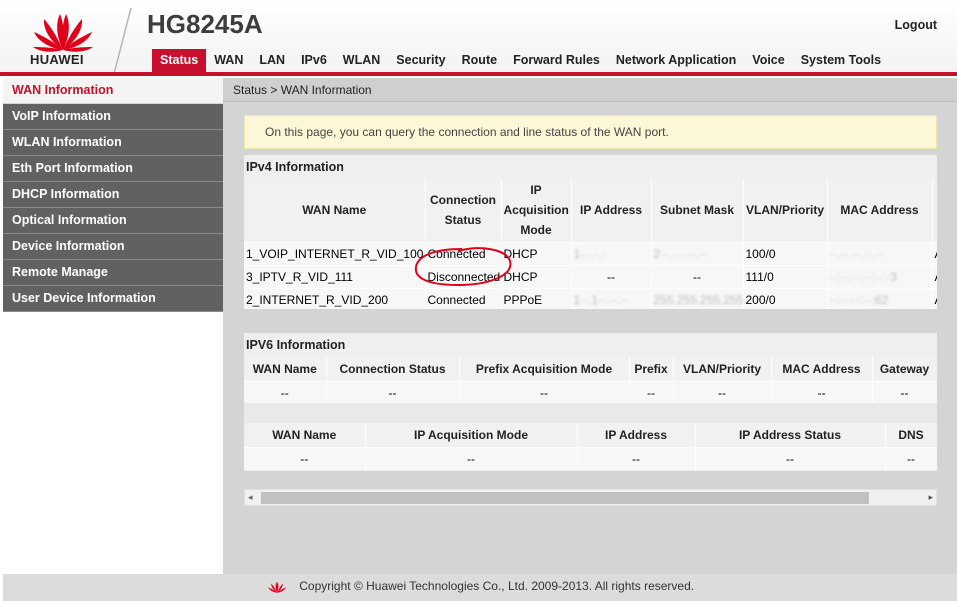 This screenshot has width=957, height=601. Describe the element at coordinates (904, 391) in the screenshot. I see `cell-gateway: --` at that location.